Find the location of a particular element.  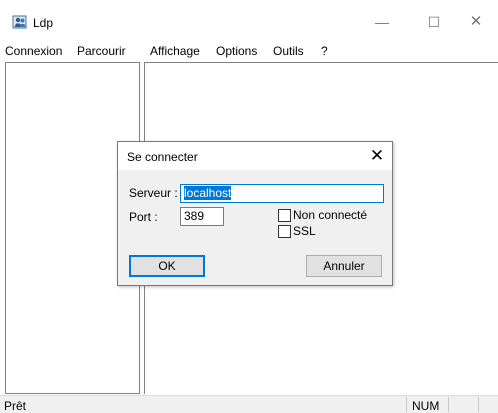

minimize-button: — is located at coordinates (382, 22).